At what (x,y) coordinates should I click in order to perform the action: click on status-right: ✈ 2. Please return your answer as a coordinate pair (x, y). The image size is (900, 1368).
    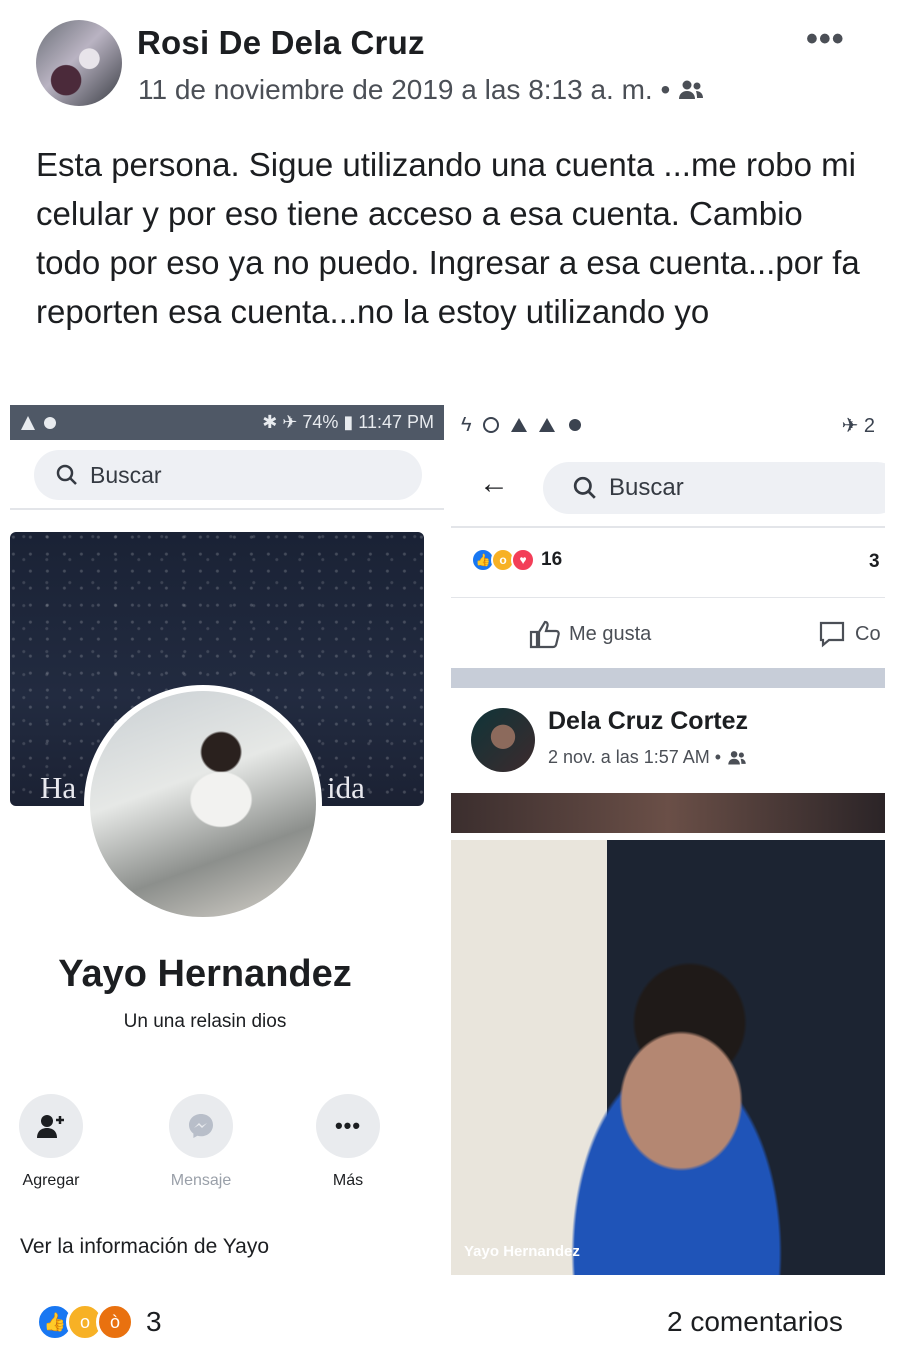
    Looking at the image, I should click on (858, 425).